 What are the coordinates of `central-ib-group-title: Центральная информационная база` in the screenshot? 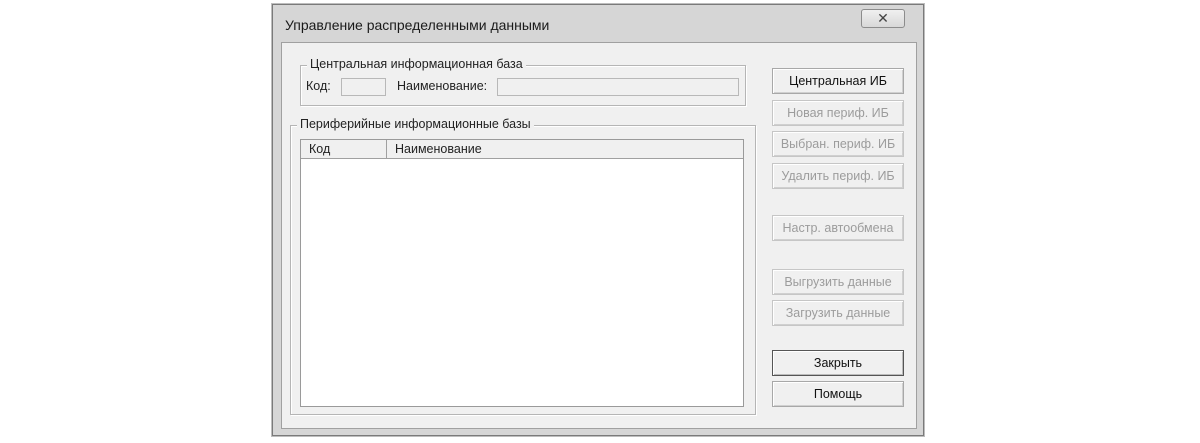 It's located at (416, 64).